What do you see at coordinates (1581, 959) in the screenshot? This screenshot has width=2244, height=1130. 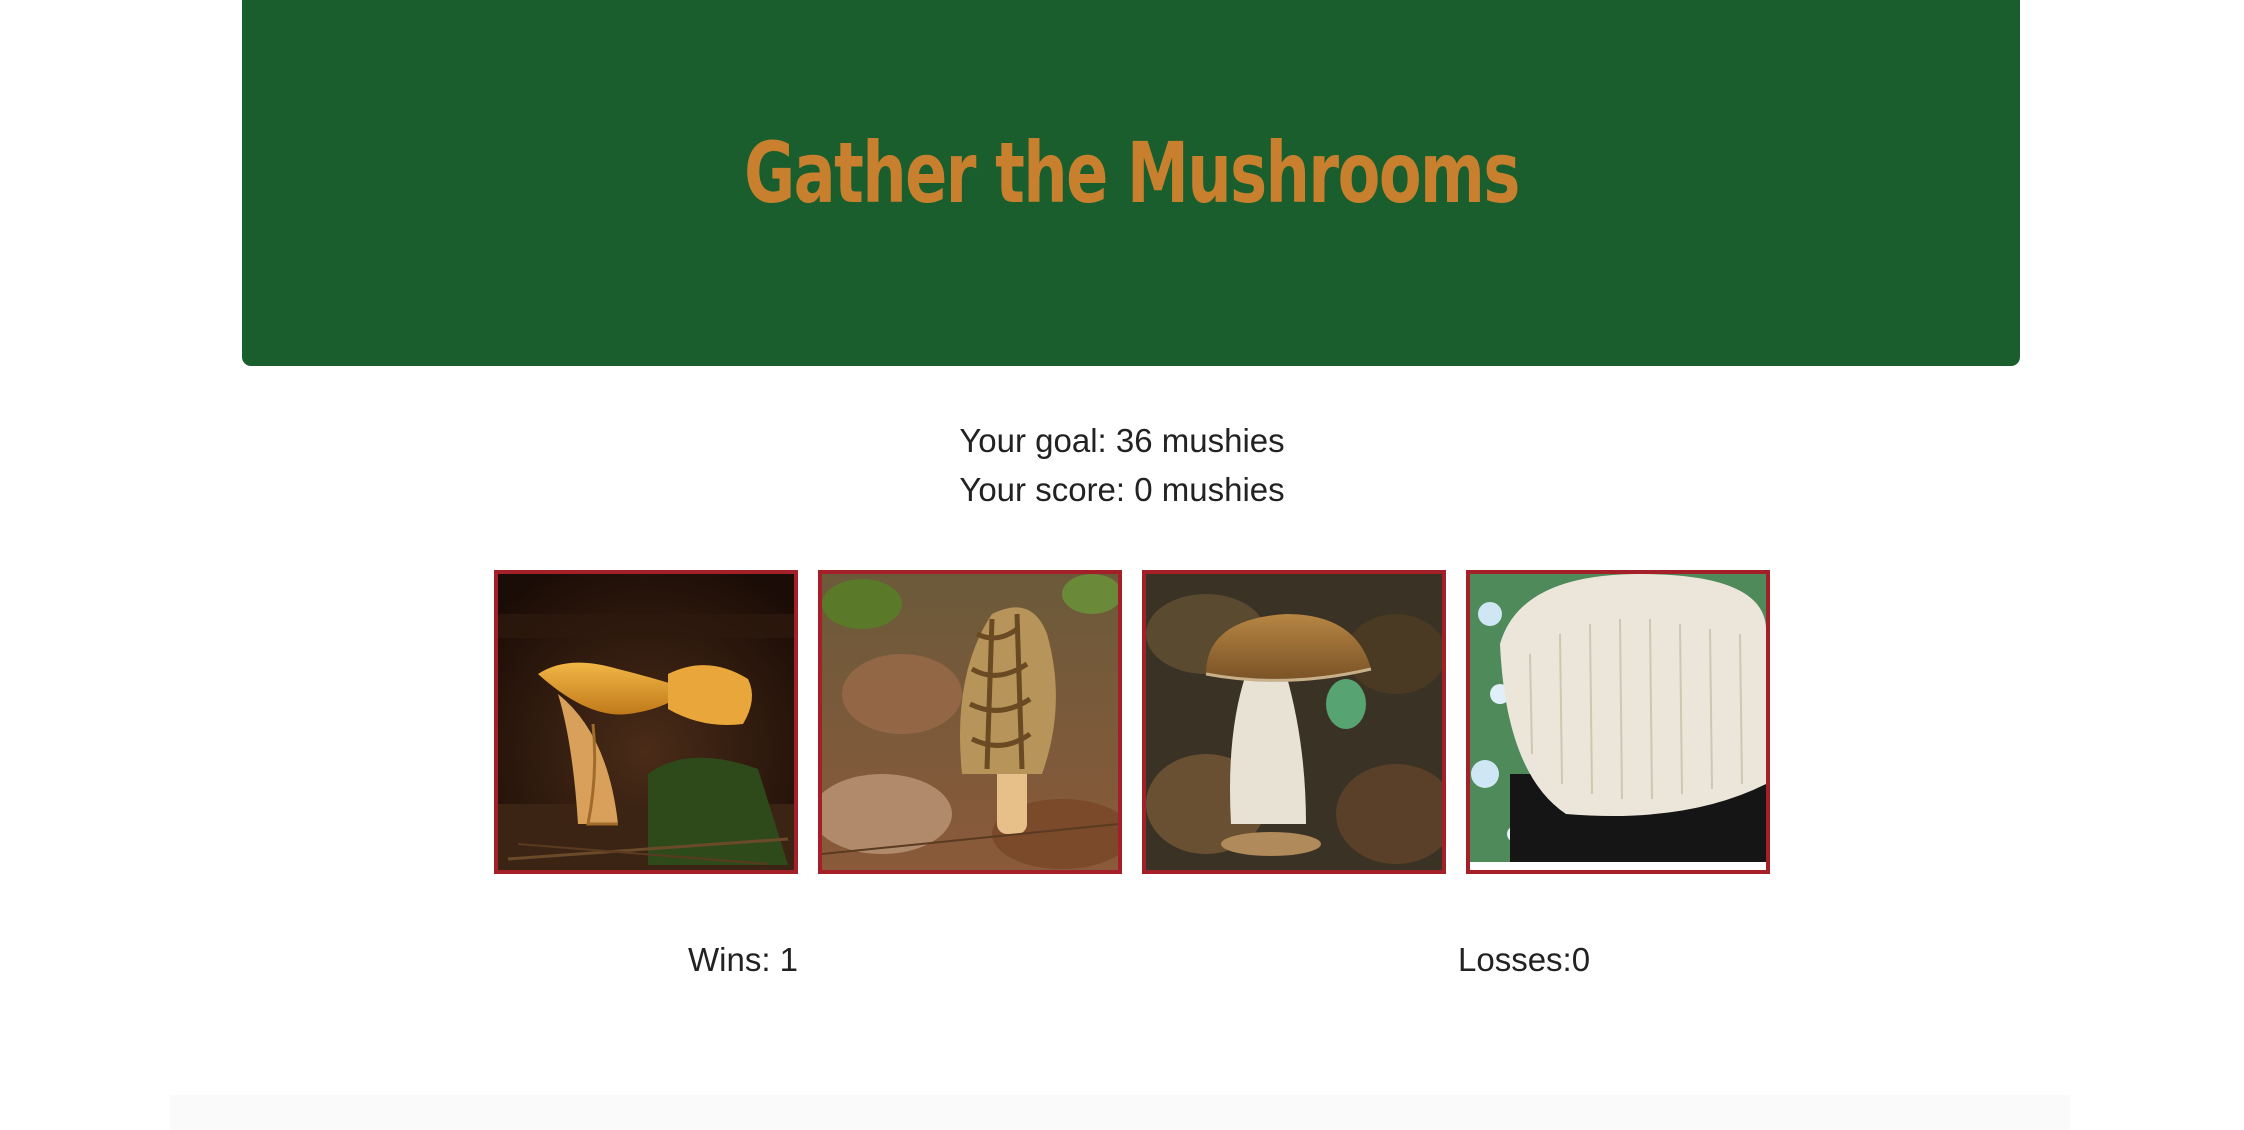 I see `losses-value: 0` at bounding box center [1581, 959].